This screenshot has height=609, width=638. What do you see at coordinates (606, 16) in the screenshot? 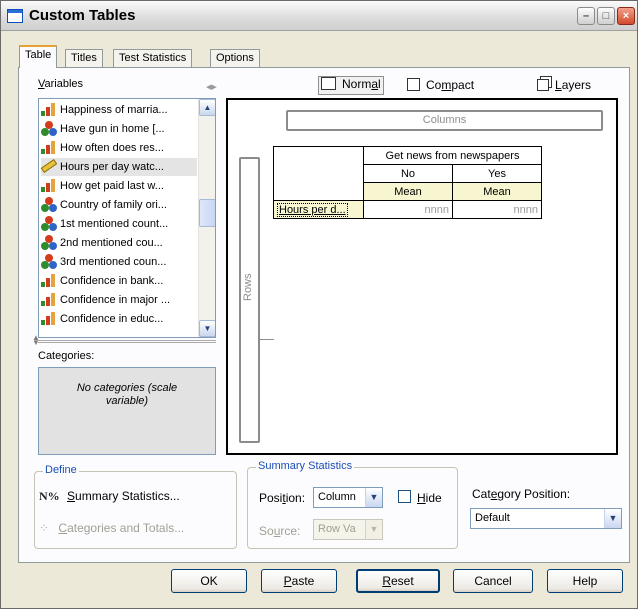
I see `maximize-button: □` at bounding box center [606, 16].